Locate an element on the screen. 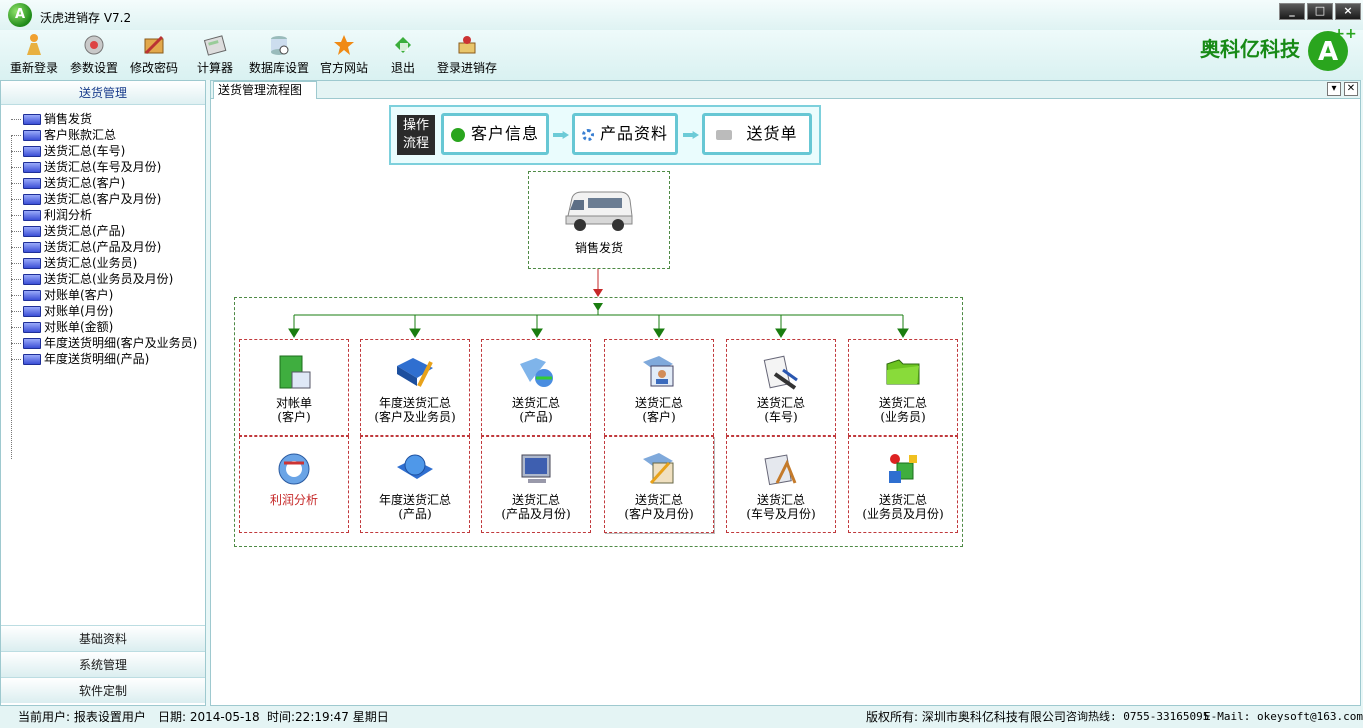 The height and width of the screenshot is (728, 1363). sidebar-header: 送货管理 is located at coordinates (103, 93).